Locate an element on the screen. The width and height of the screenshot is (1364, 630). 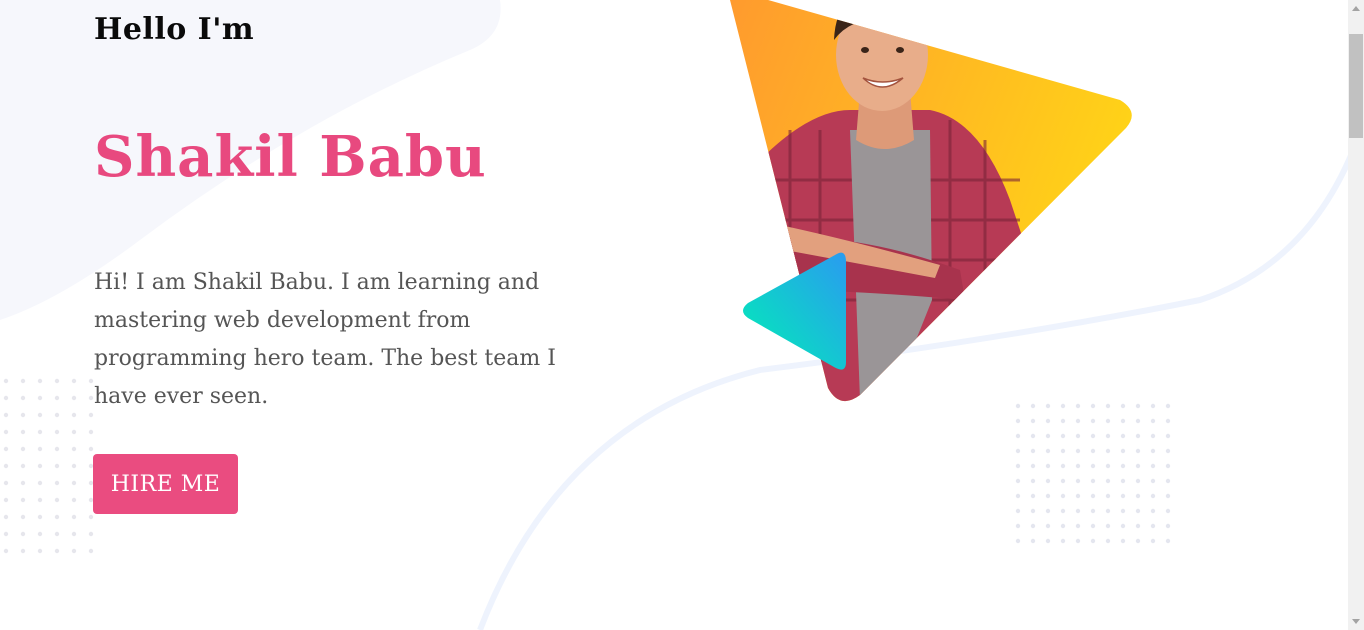
hire-me-button: HIRE ME is located at coordinates (165, 484).